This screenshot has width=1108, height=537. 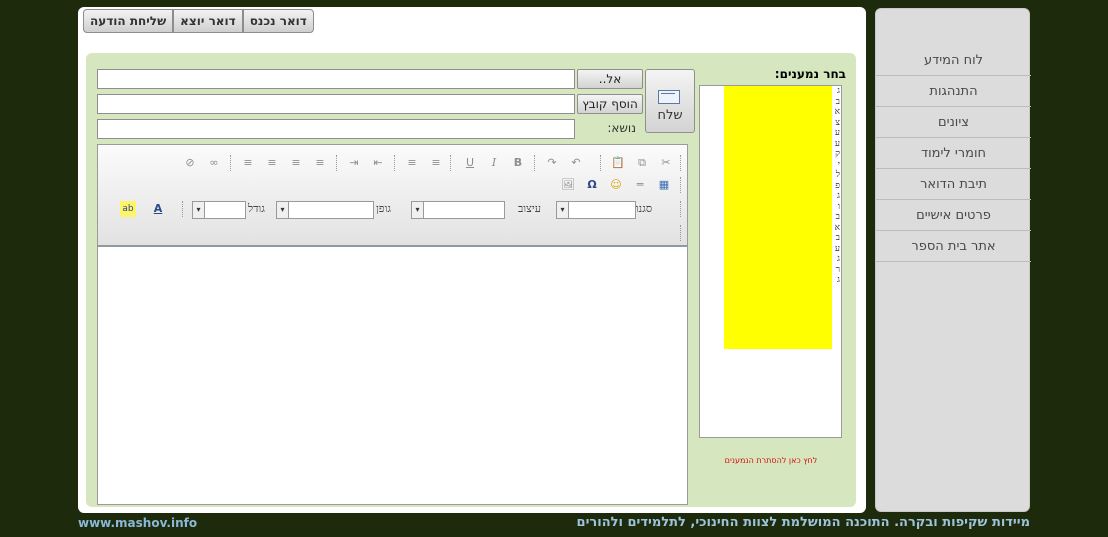 I want to click on attachment-field, so click(x=336, y=104).